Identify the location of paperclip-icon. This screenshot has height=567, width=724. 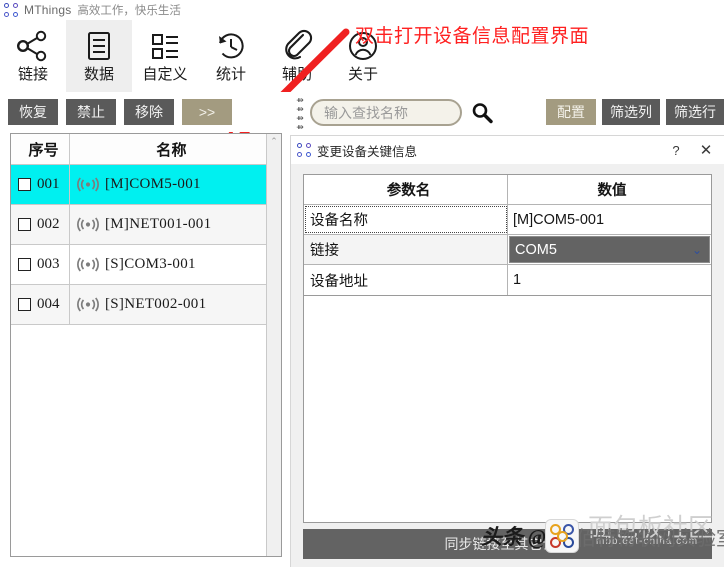
(297, 46).